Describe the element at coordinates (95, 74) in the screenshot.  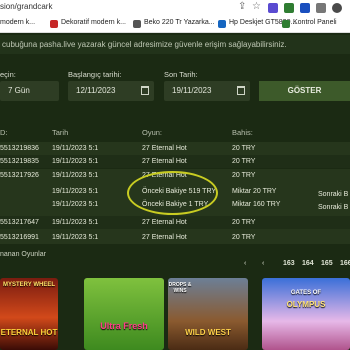
I see `start-date-label: Başlangıç tarihi:` at that location.